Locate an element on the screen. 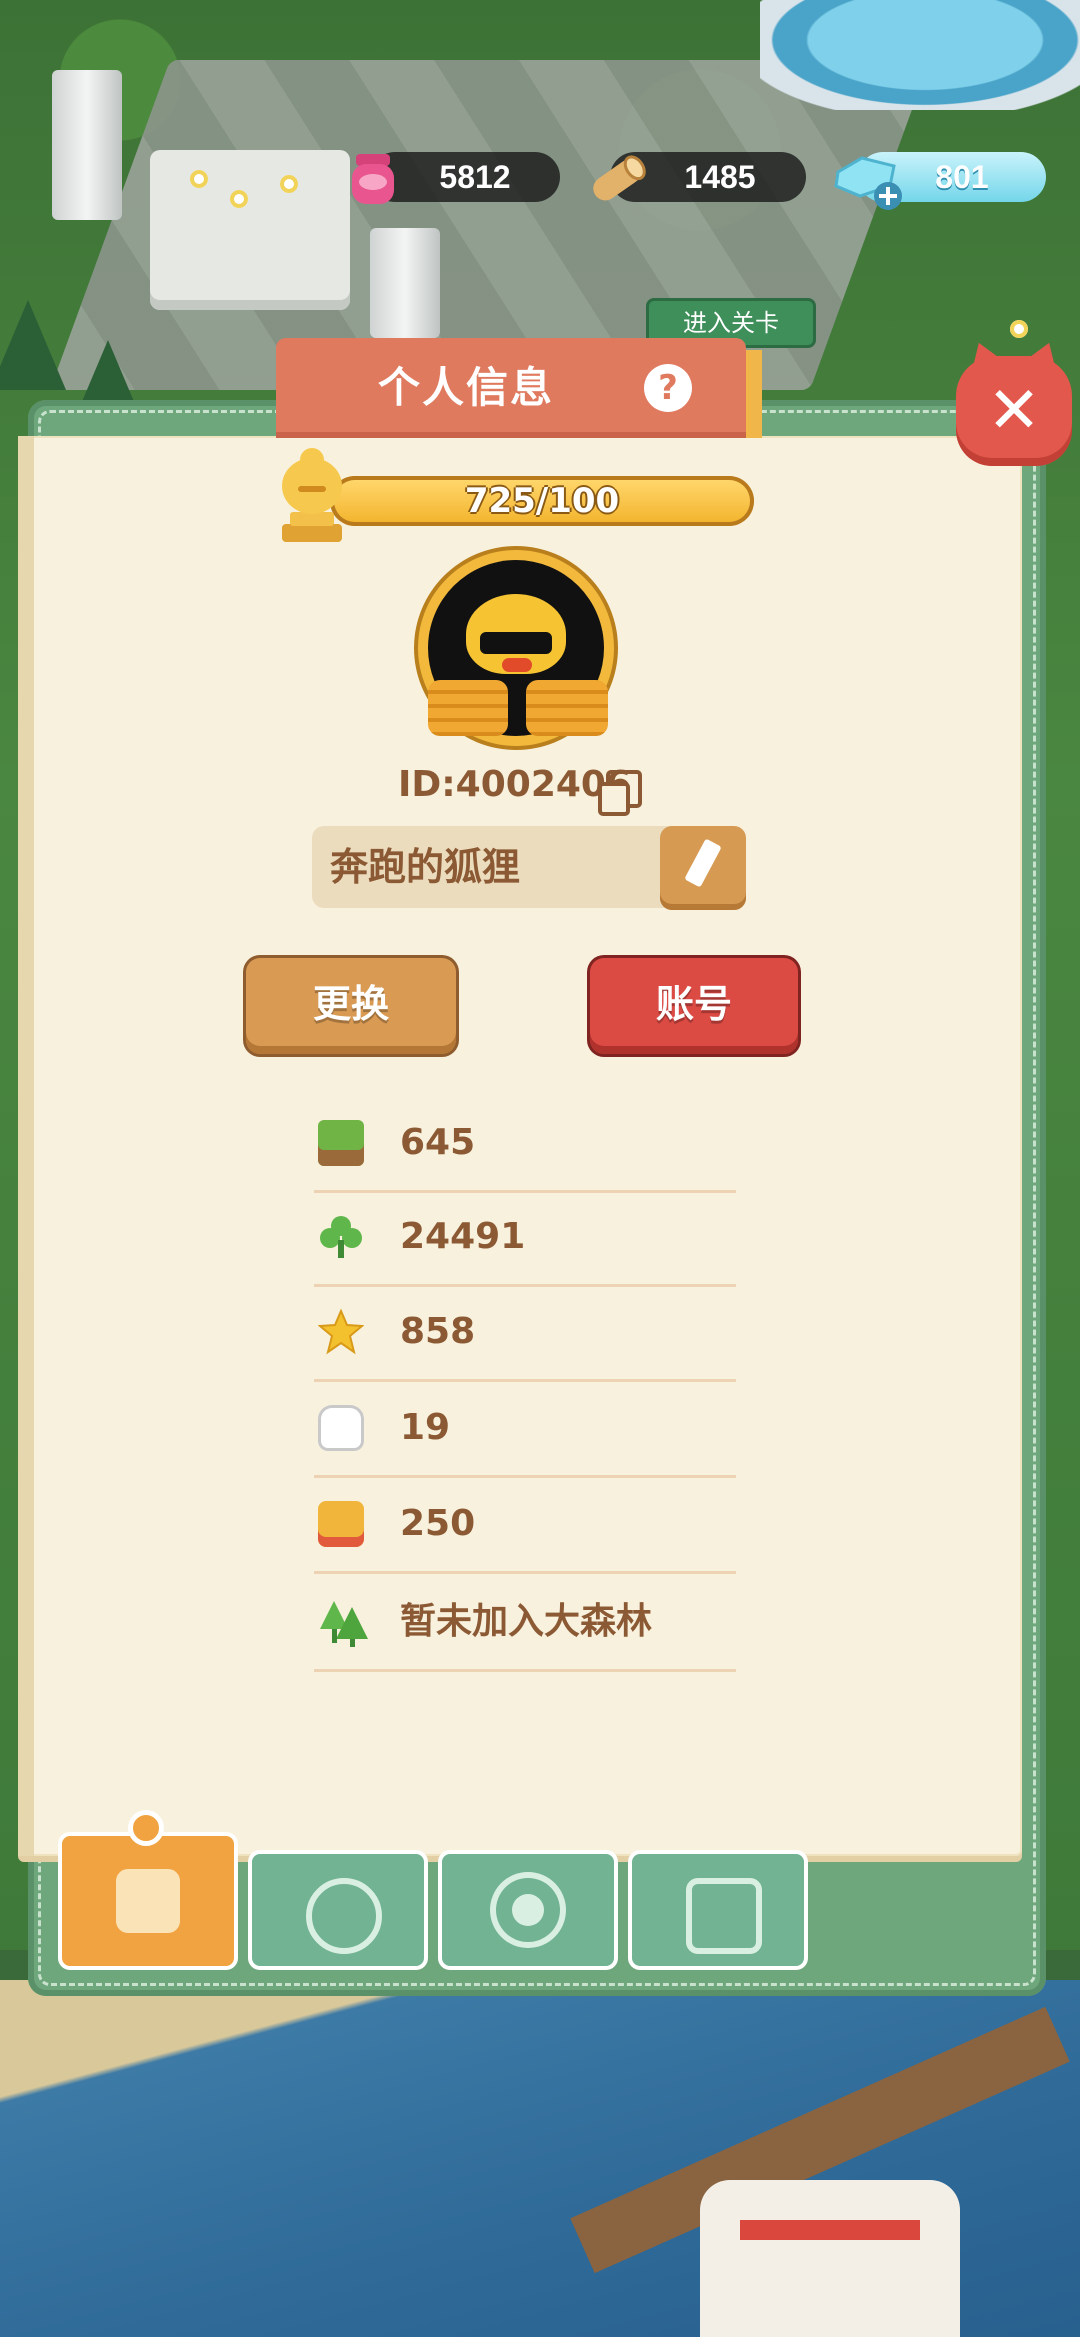 This screenshot has height=2337, width=1080. account-button: 账号 is located at coordinates (694, 1006).